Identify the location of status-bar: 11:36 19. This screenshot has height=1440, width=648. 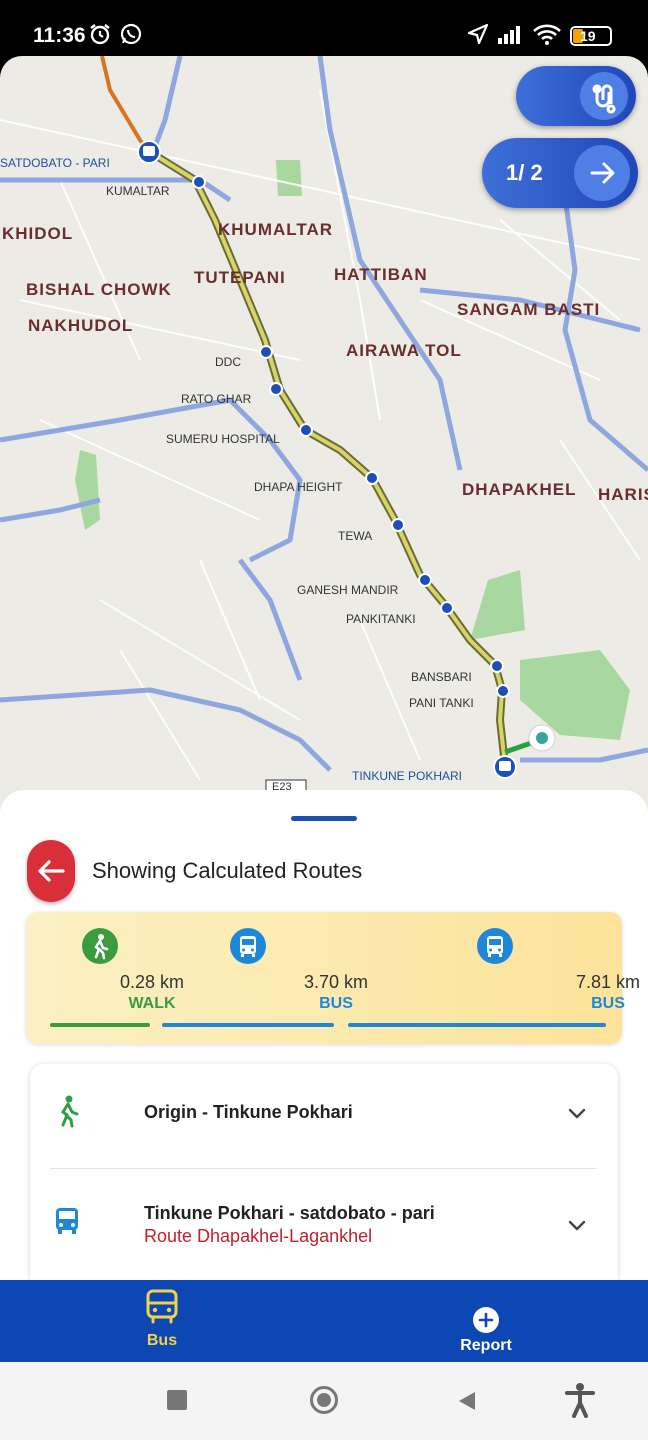
(324, 30).